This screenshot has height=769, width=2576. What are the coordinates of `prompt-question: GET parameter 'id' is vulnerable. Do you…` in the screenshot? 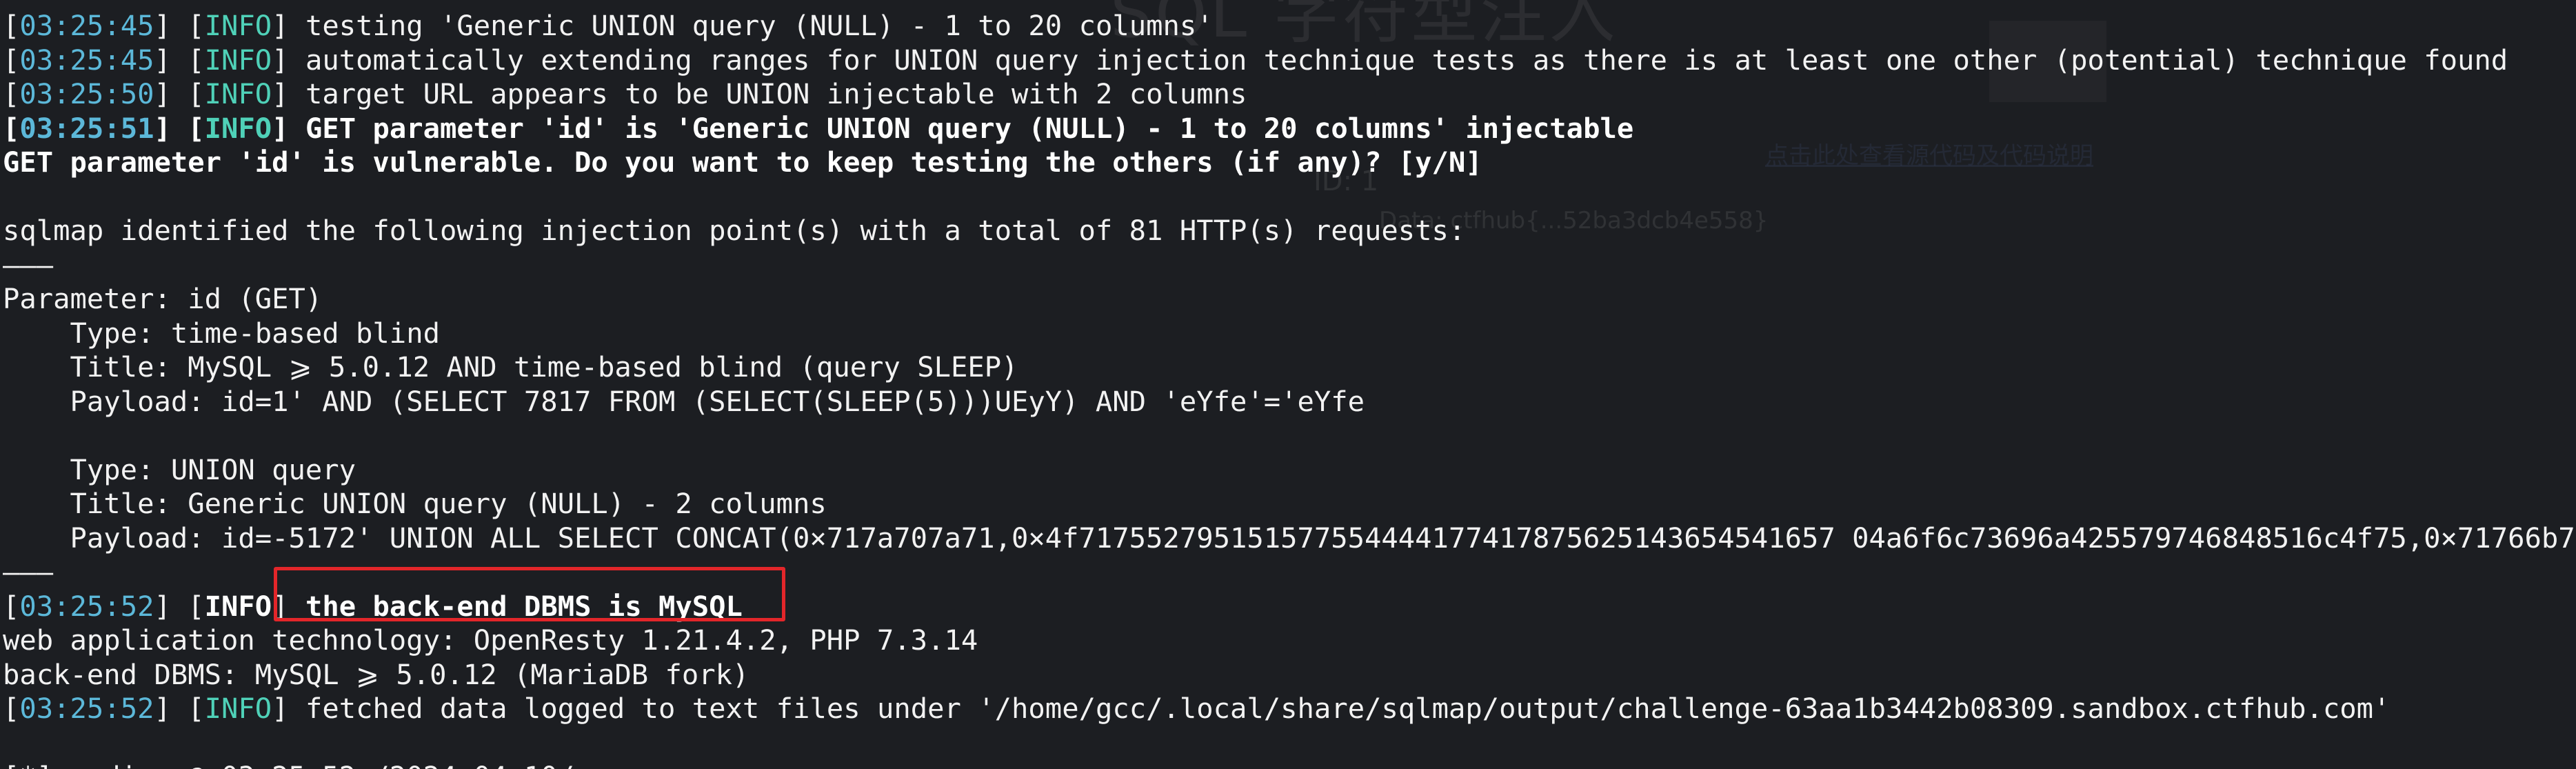 It's located at (742, 162).